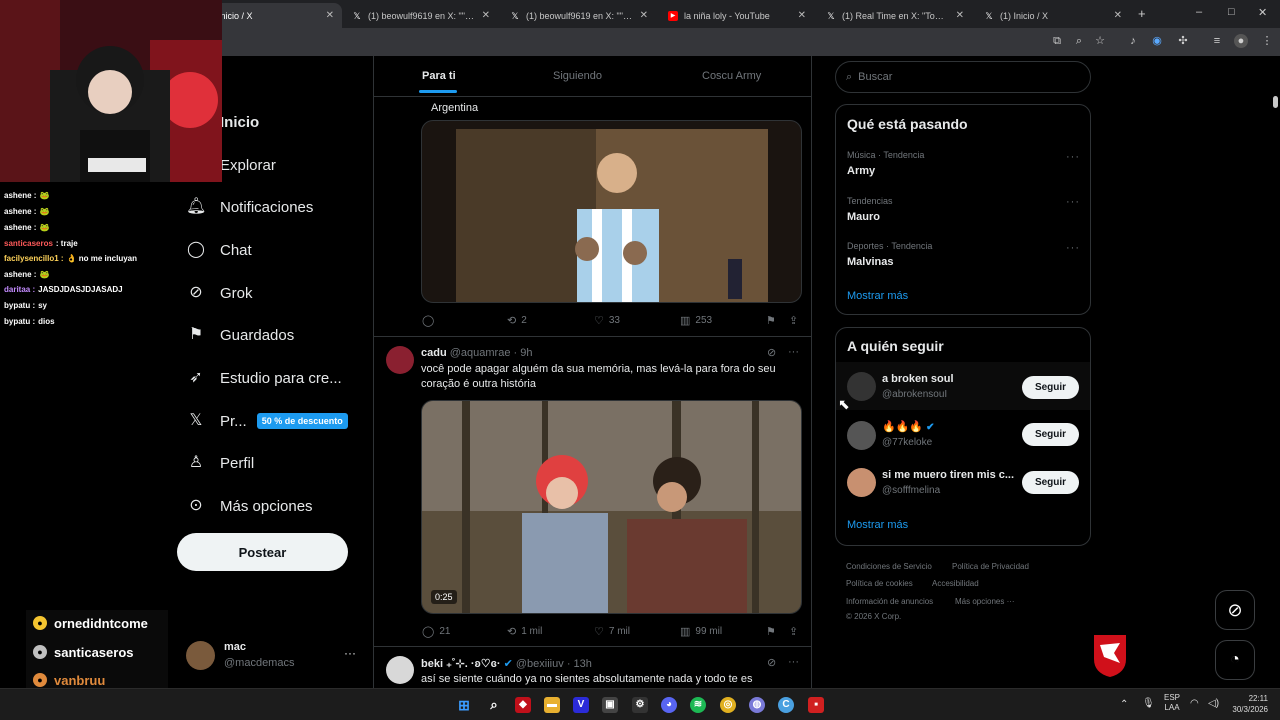 This screenshot has width=1280, height=720. What do you see at coordinates (434, 353) in the screenshot?
I see `author-name: cadu` at bounding box center [434, 353].